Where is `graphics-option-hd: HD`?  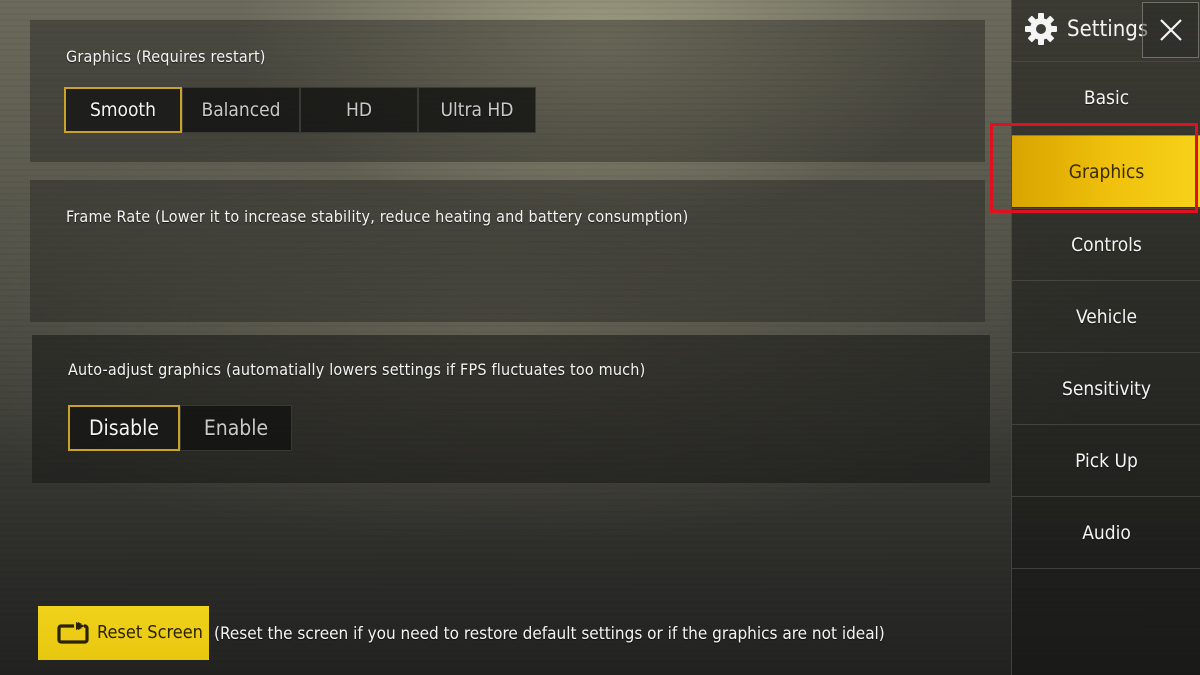 graphics-option-hd: HD is located at coordinates (359, 110).